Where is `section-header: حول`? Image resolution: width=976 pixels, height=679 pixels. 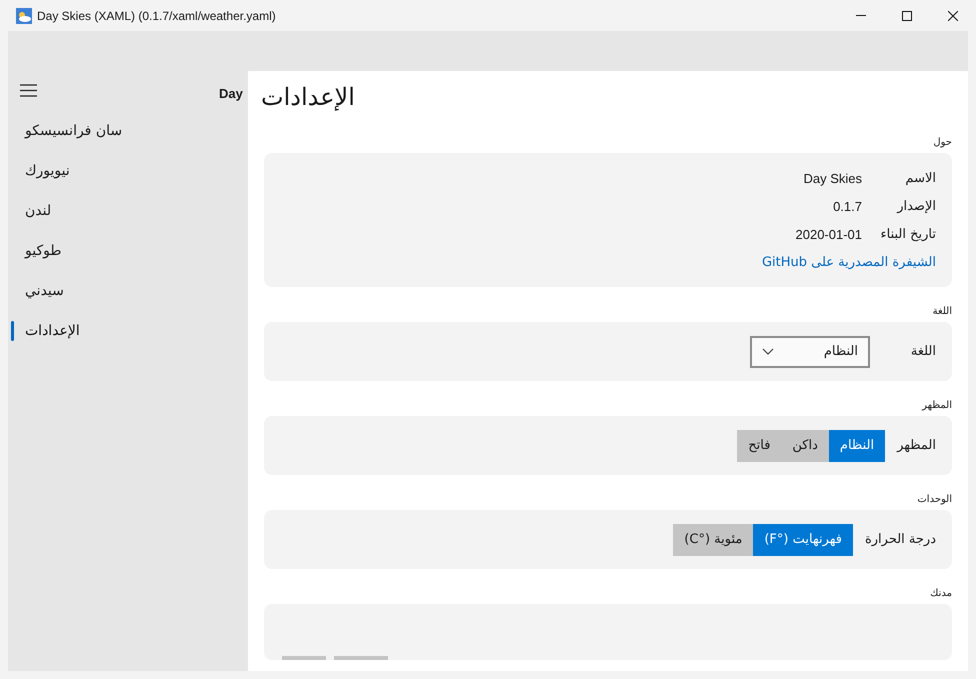 section-header: حول is located at coordinates (942, 143).